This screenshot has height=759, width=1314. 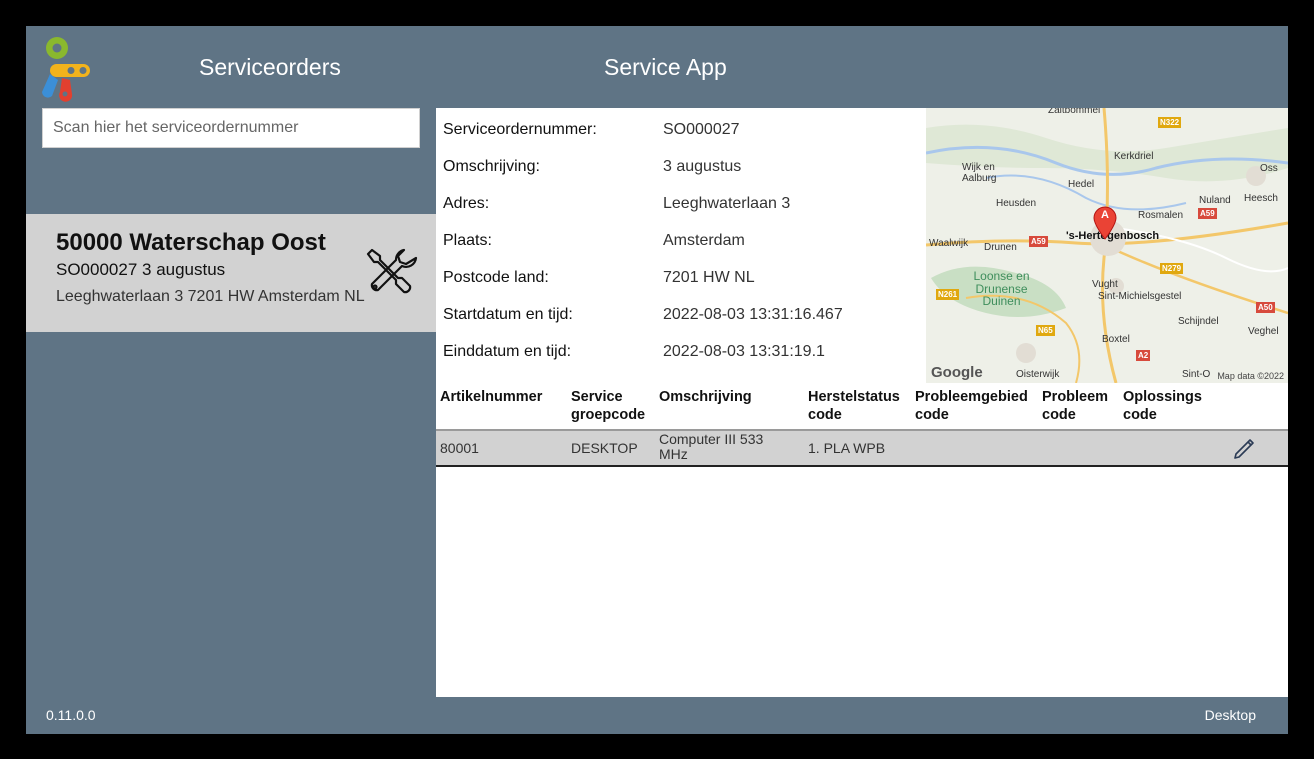 I want to click on map-label: Zaltbommel, so click(x=1074, y=112).